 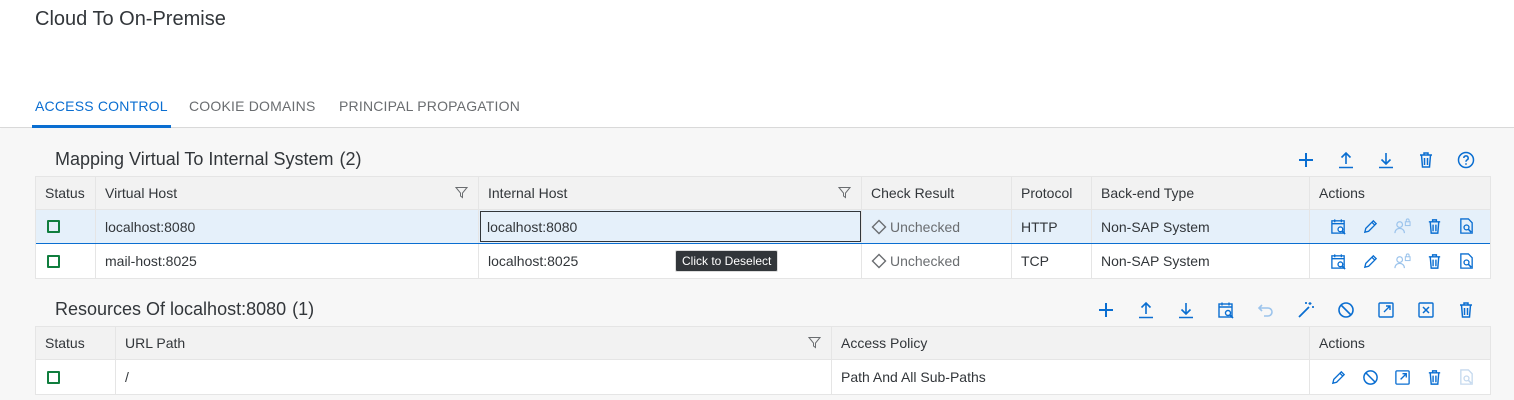 I want to click on column-header-access-policy: Access Policy, so click(x=1071, y=343).